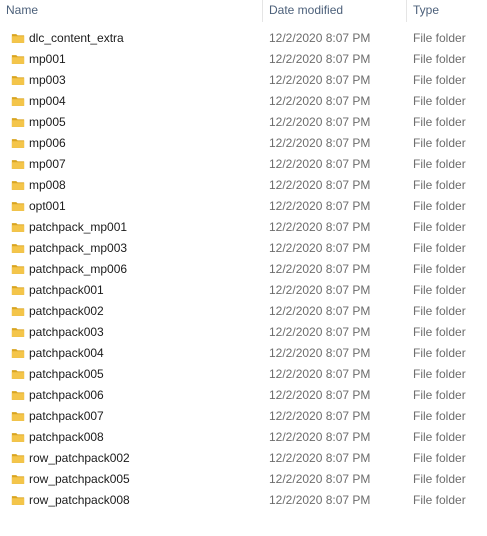 This screenshot has height=536, width=487. Describe the element at coordinates (447, 11) in the screenshot. I see `column-header-type: Type` at that location.